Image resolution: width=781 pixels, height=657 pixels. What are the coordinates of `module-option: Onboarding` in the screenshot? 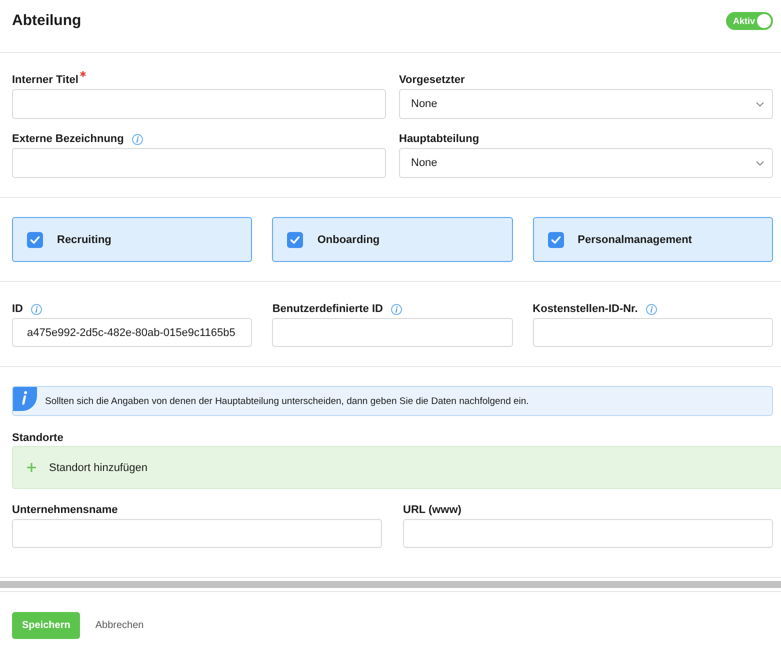 It's located at (392, 239).